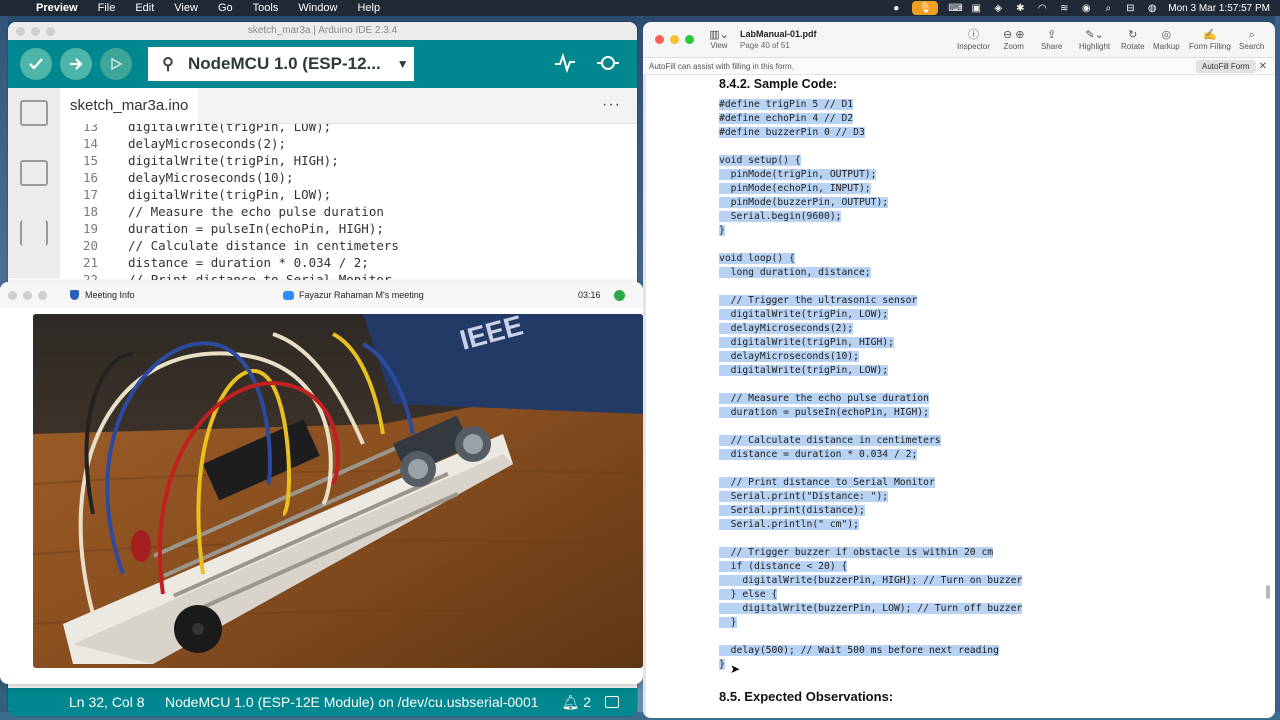 The height and width of the screenshot is (720, 1280). What do you see at coordinates (74, 295) in the screenshot?
I see `shield-icon` at bounding box center [74, 295].